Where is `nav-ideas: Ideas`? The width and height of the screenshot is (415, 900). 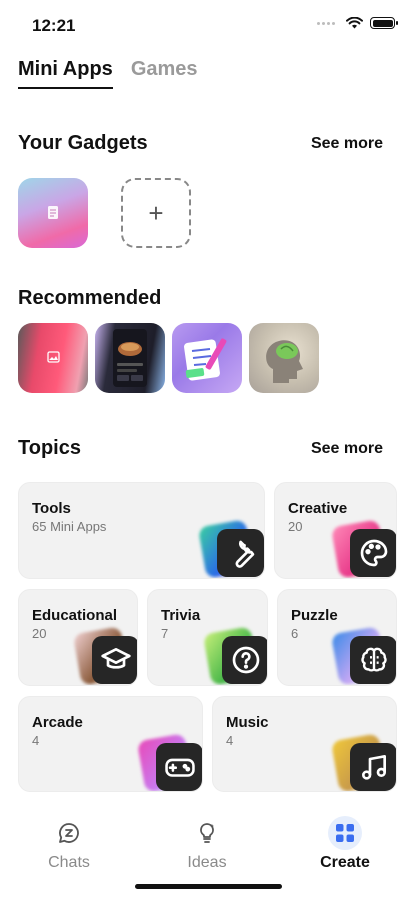 nav-ideas: Ideas is located at coordinates (207, 844).